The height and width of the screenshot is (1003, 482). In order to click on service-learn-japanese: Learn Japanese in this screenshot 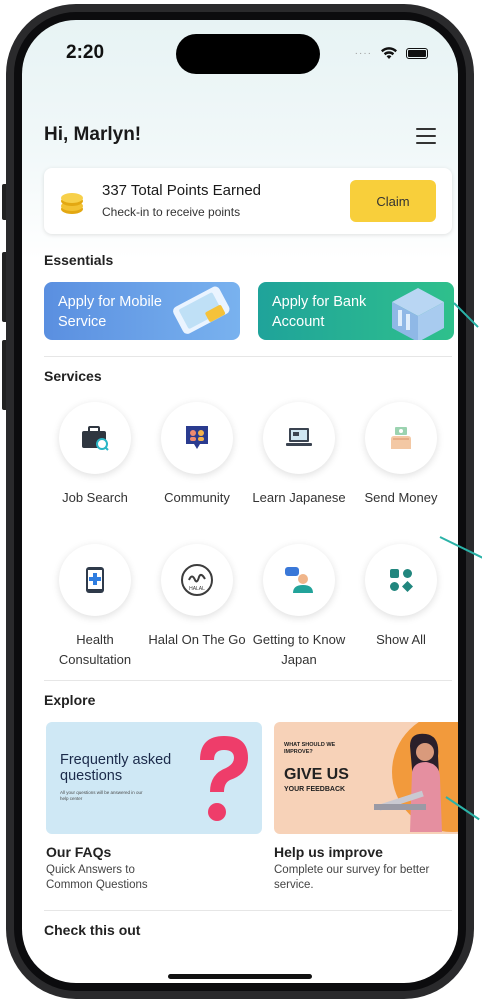, I will do `click(299, 455)`.